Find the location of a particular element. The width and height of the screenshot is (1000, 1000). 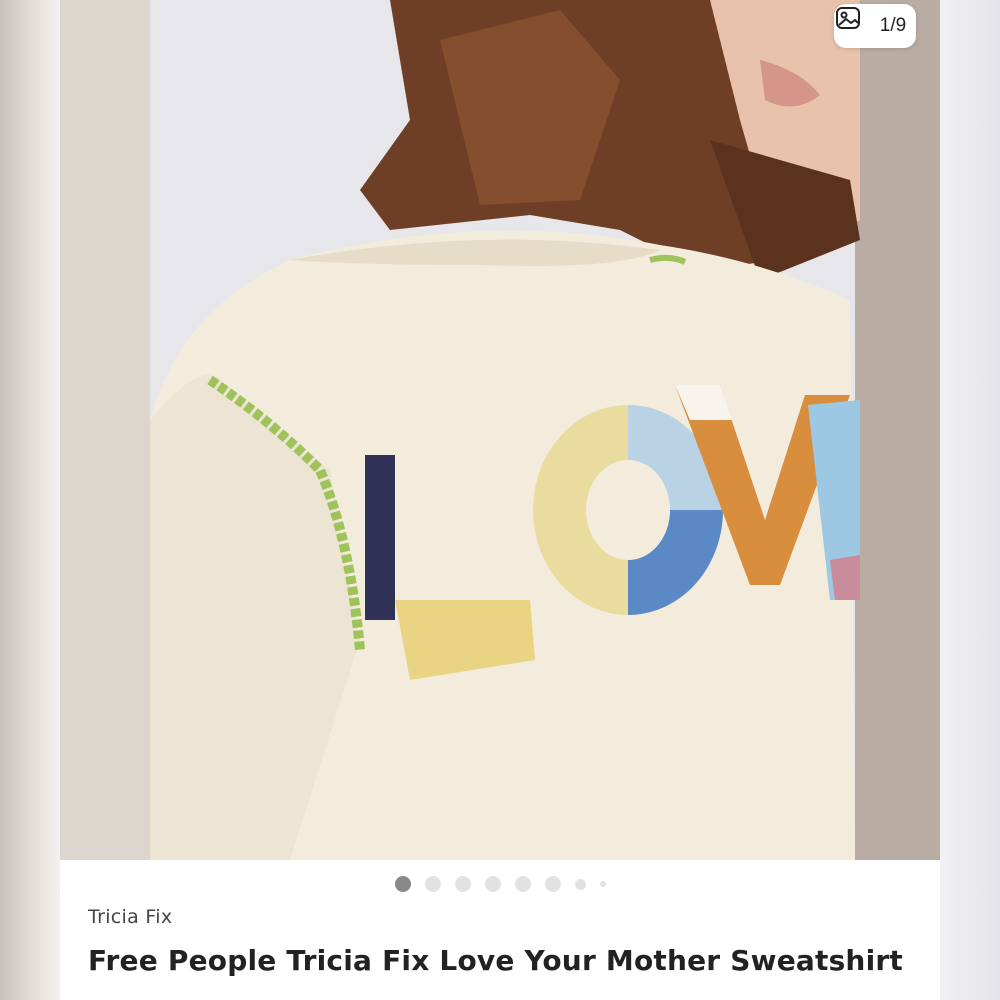

carousel-pagination is located at coordinates (500, 884).